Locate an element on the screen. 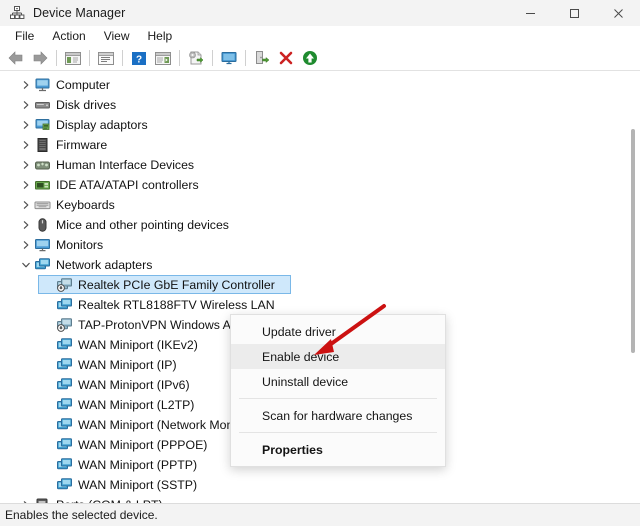 This screenshot has width=640, height=526. ctx-enable-device: Enable device is located at coordinates (338, 356).